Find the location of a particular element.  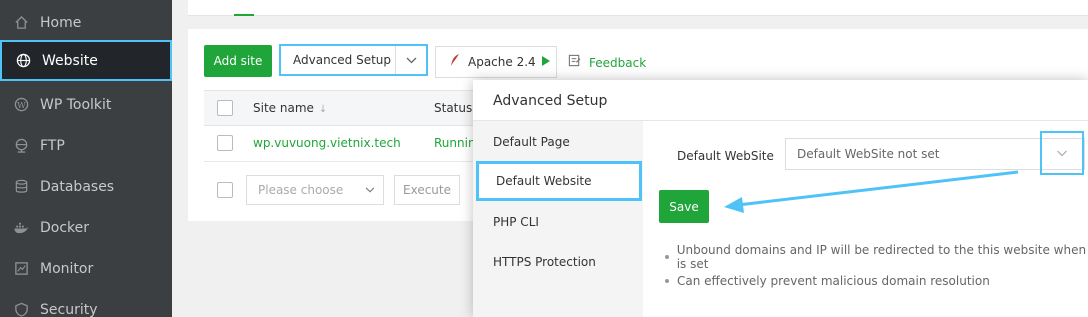

shield-icon is located at coordinates (21, 309).